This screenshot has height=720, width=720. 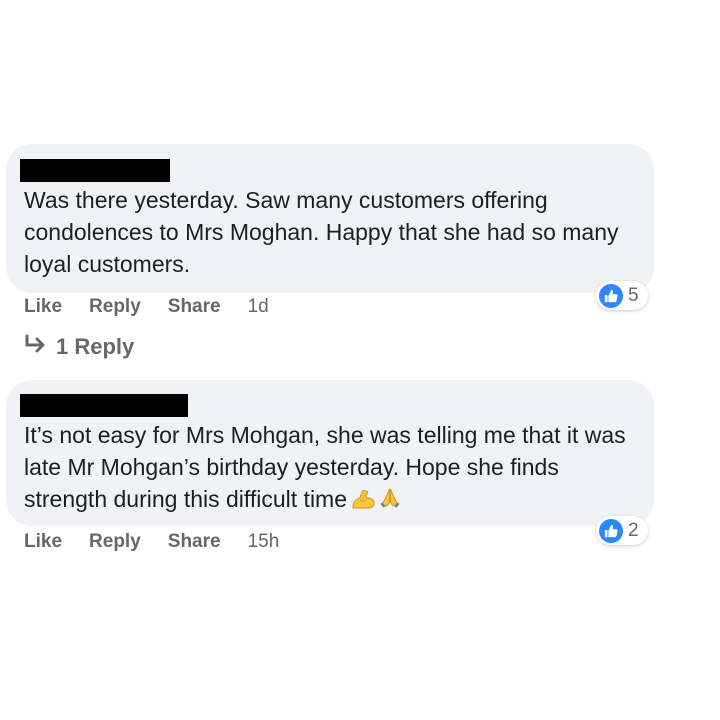 I want to click on view-replies-link: 1 Reply, so click(x=79, y=347).